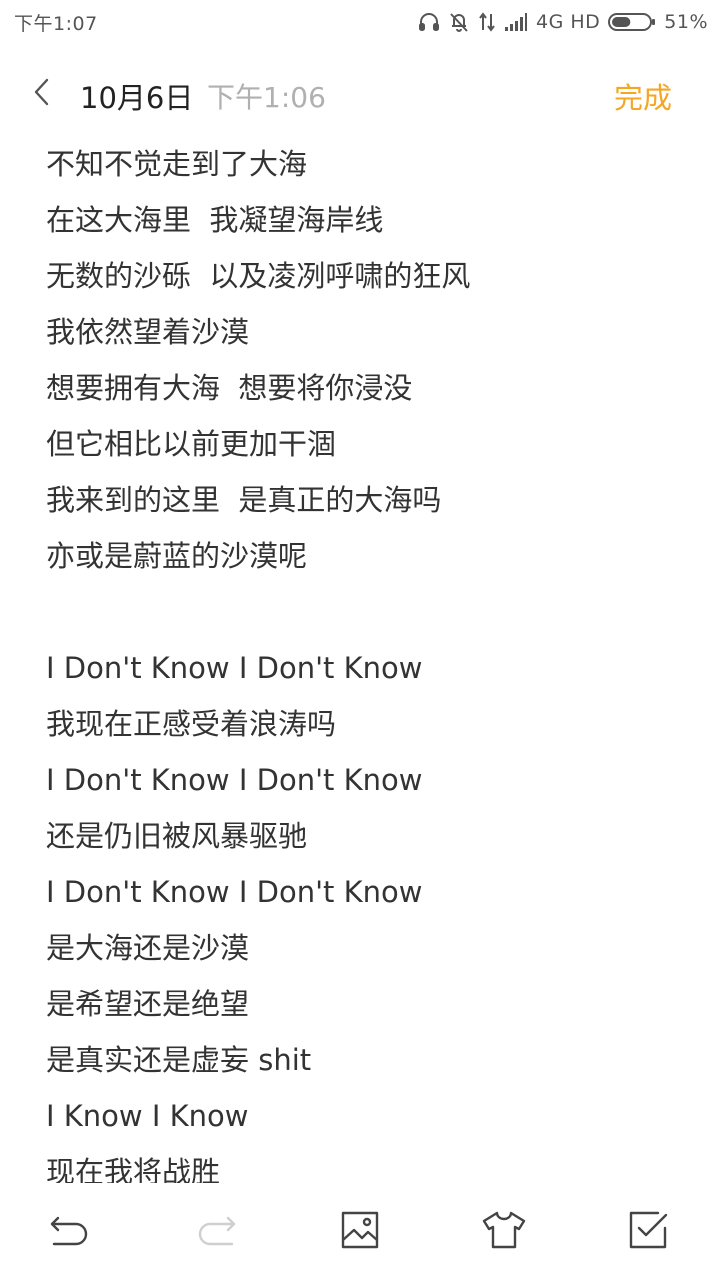 Image resolution: width=720 pixels, height=1280 pixels. Describe the element at coordinates (148, 1004) in the screenshot. I see `note-line: 是希望还是绝望` at that location.